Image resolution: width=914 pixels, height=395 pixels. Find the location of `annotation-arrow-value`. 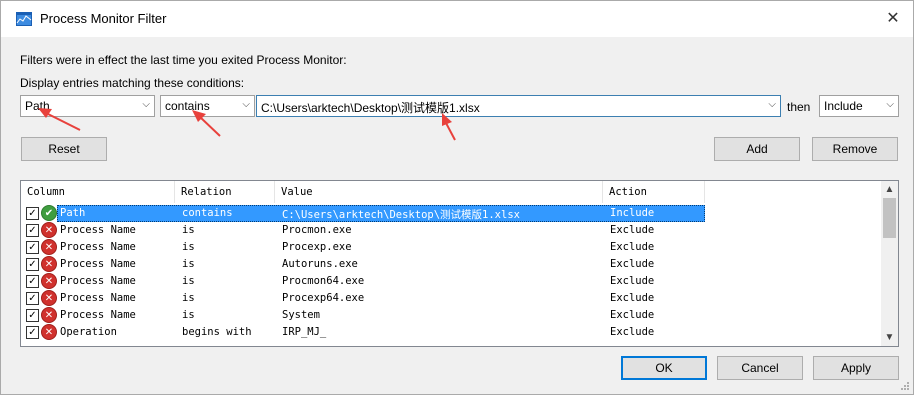

annotation-arrow-value is located at coordinates (449, 127).